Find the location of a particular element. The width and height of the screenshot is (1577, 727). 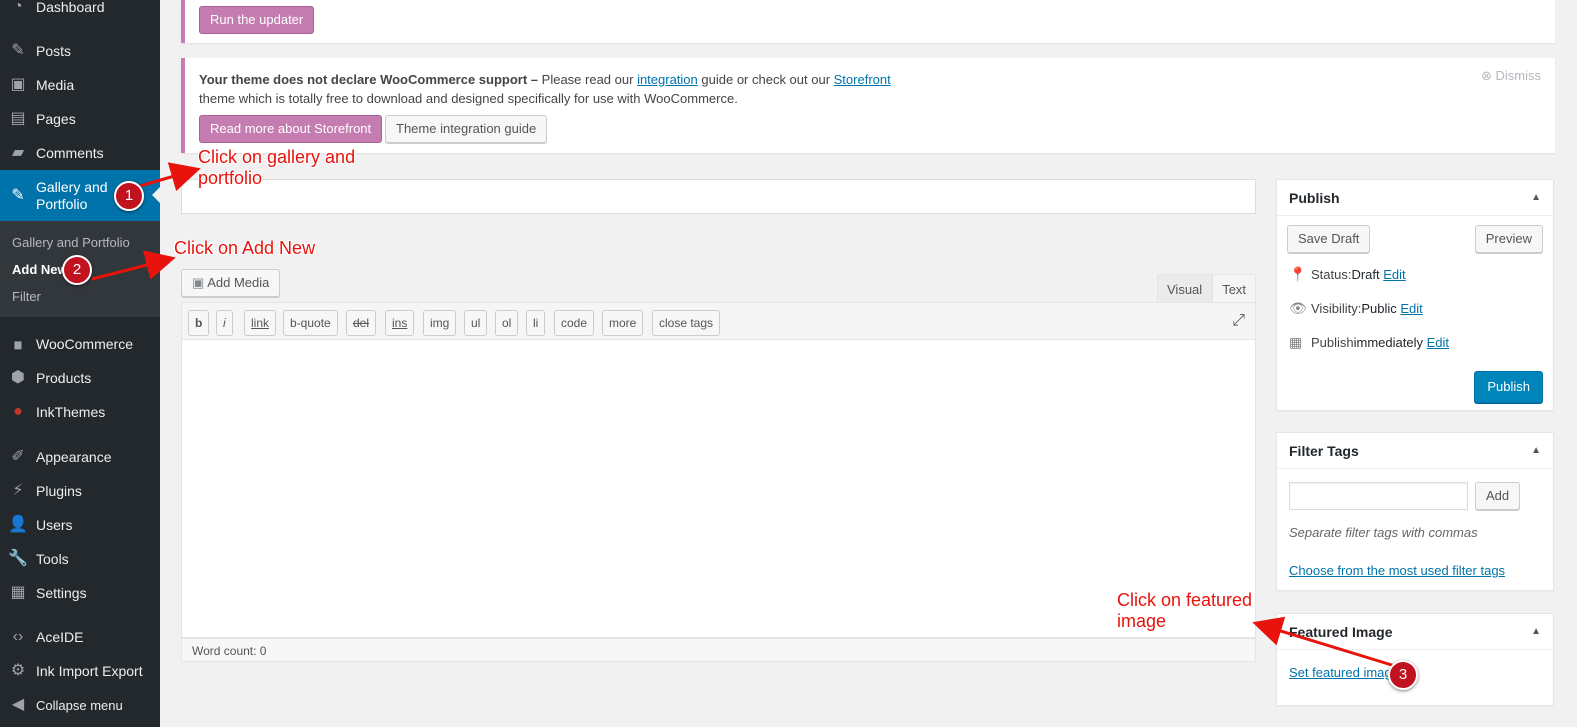

theme-integration-guide-button: Theme integration guide is located at coordinates (466, 129).